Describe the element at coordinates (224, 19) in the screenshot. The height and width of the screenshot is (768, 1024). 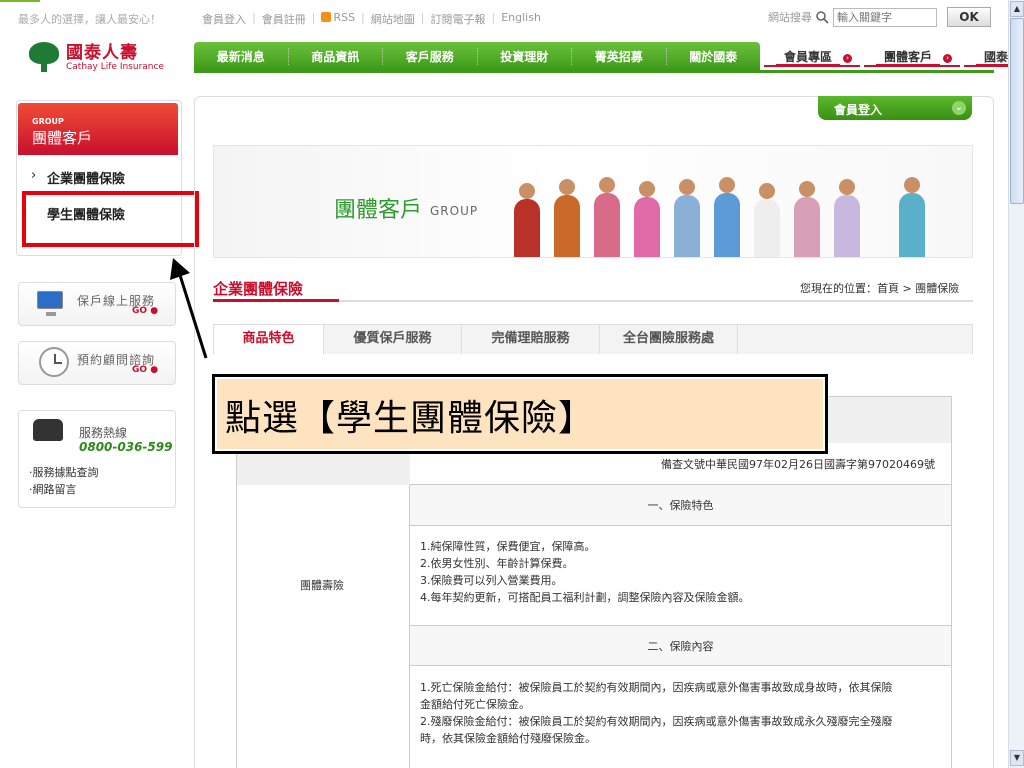
I see `member-login-link: 會員登入` at that location.